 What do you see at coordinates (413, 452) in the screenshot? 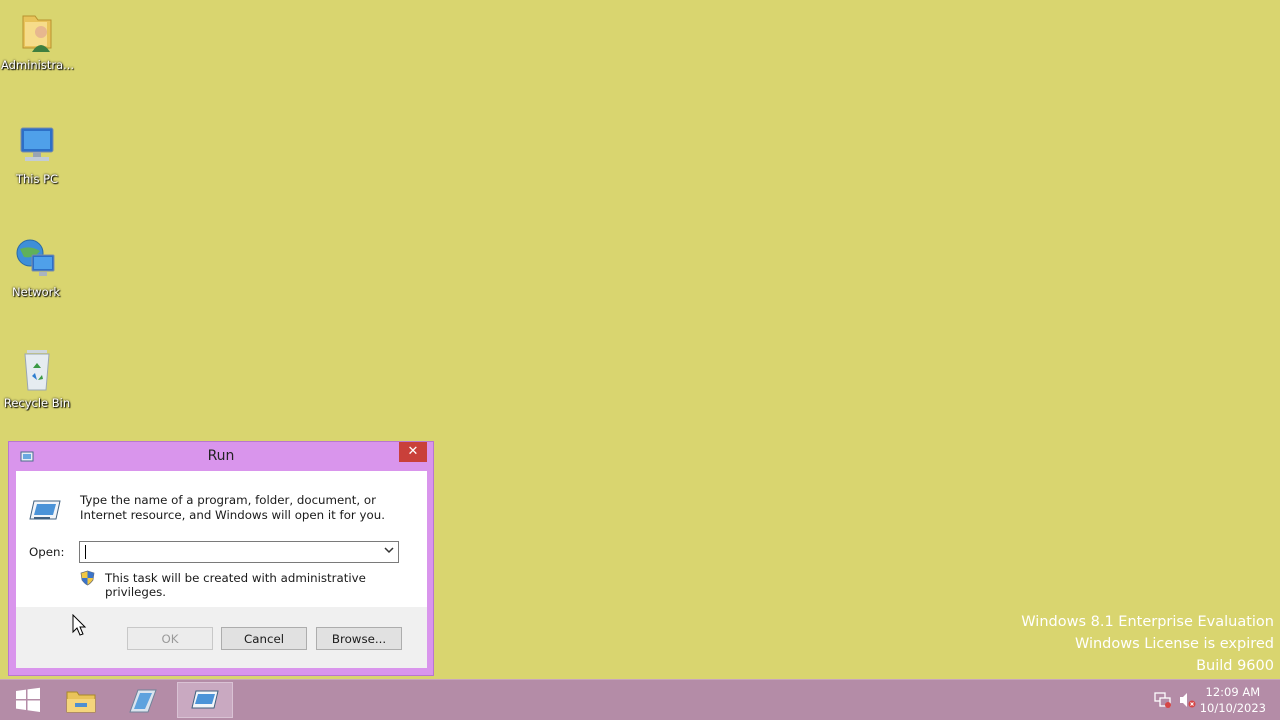
I see `close-button: ✕` at bounding box center [413, 452].